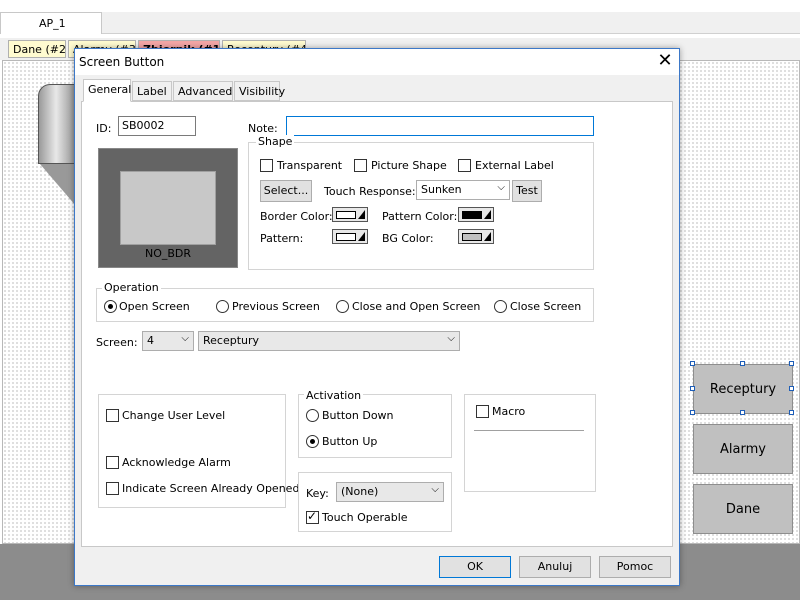 Image resolution: width=800 pixels, height=600 pixels. I want to click on activation-group, so click(375, 426).